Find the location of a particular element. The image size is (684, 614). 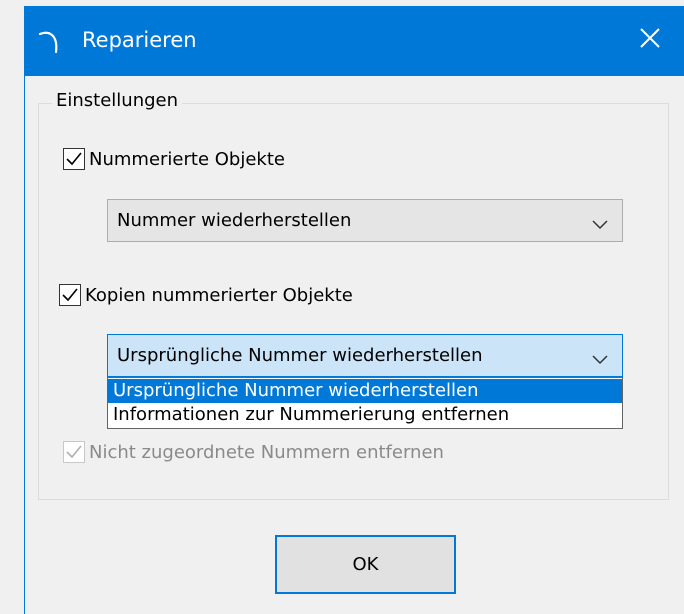

remove-unassigned-numbers-checkbox: Nicht zugeordnete Nummern entfernen is located at coordinates (253, 452).